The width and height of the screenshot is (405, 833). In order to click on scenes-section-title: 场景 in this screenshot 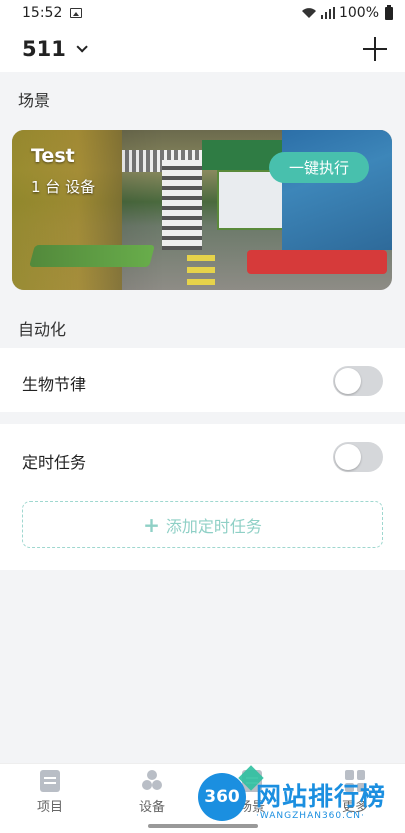, I will do `click(34, 100)`.